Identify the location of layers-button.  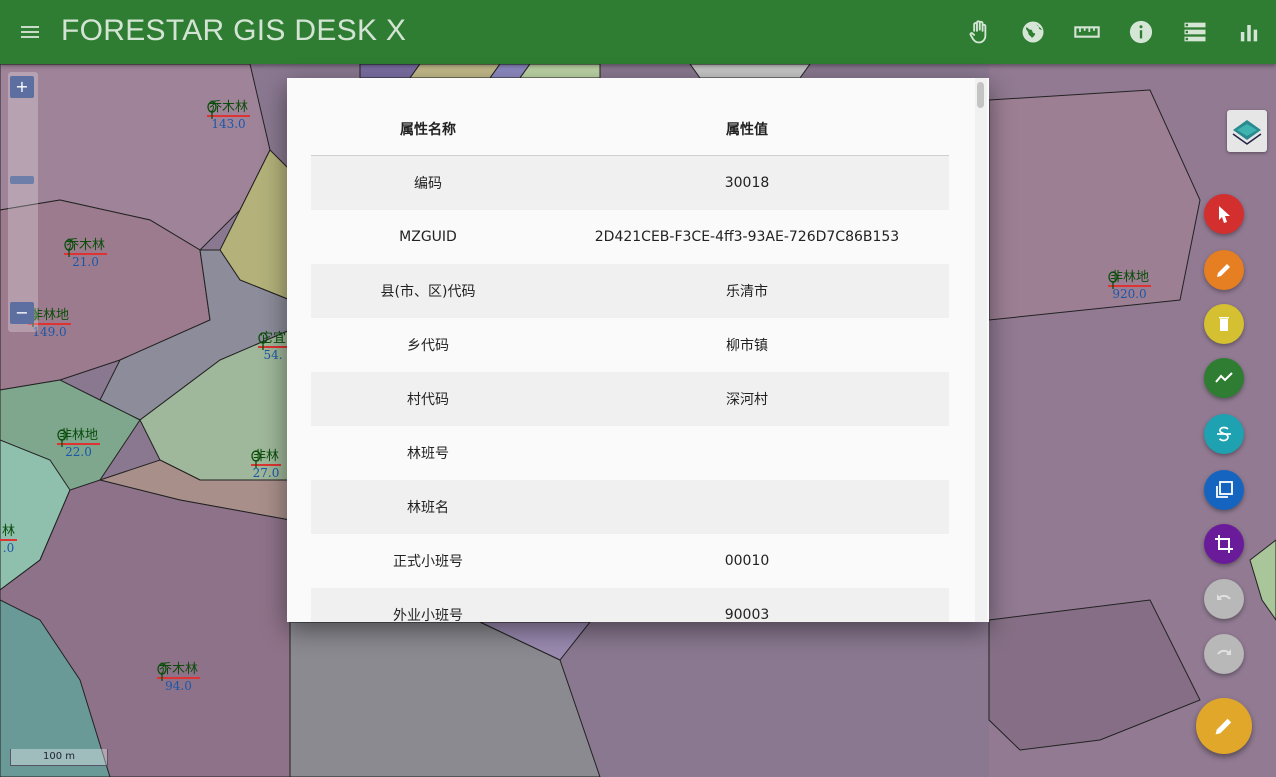
(1247, 131).